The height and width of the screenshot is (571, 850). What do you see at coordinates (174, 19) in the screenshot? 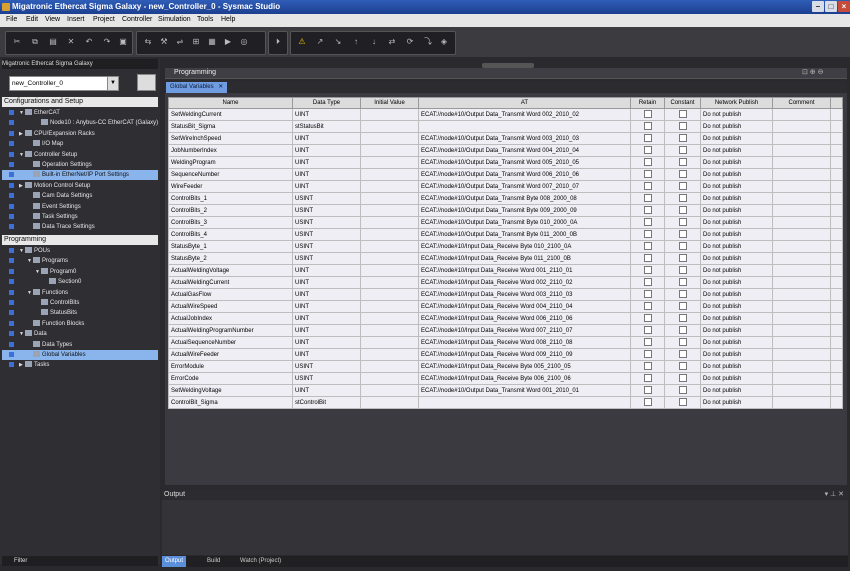
I see `menu-simulation: Simulation` at bounding box center [174, 19].